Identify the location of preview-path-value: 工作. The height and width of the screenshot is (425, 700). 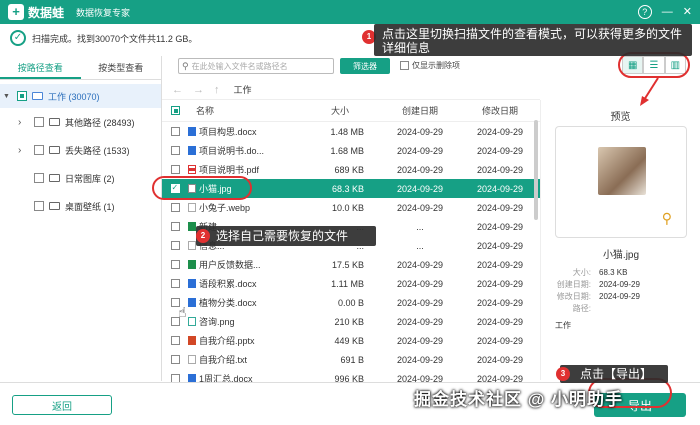
(563, 325).